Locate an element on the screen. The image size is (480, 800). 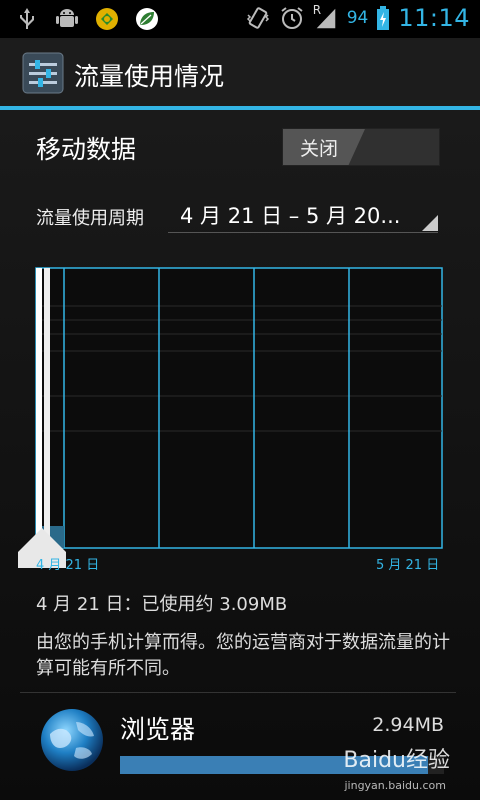
usb-icon is located at coordinates (27, 19).